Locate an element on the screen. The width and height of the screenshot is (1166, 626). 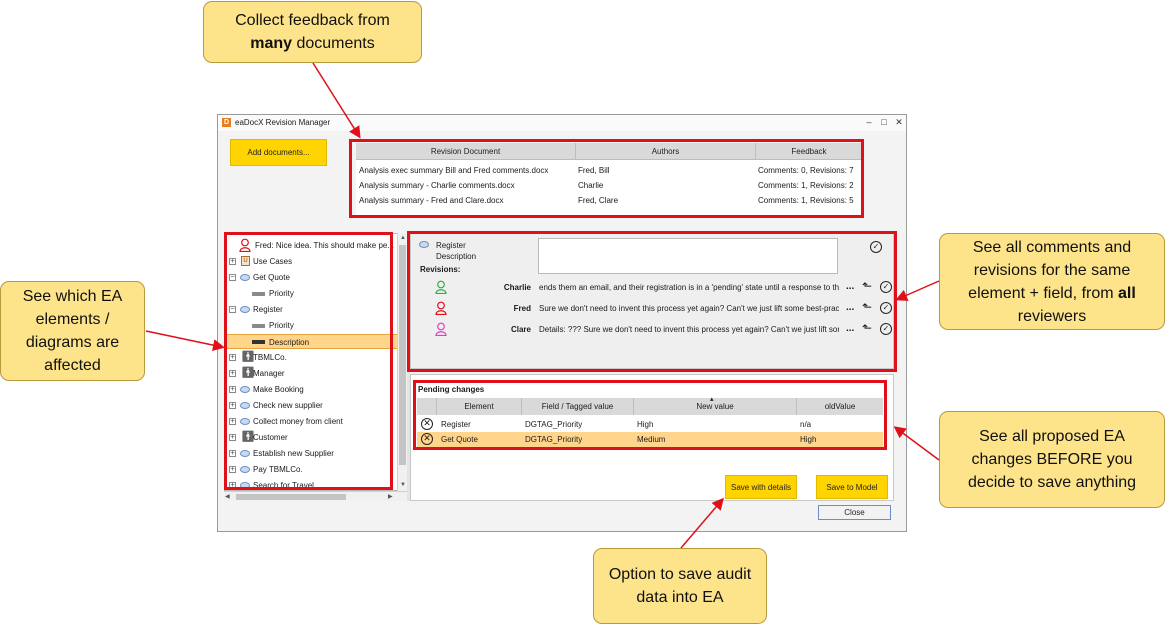
header-new-value: New value ▴ is located at coordinates (715, 405).